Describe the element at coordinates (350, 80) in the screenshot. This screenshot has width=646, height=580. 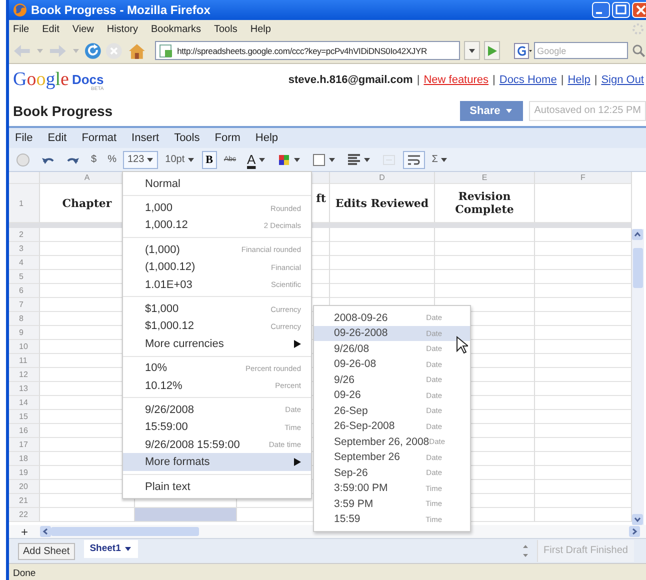
I see `account-email: steve.h.816@gmail.com` at that location.